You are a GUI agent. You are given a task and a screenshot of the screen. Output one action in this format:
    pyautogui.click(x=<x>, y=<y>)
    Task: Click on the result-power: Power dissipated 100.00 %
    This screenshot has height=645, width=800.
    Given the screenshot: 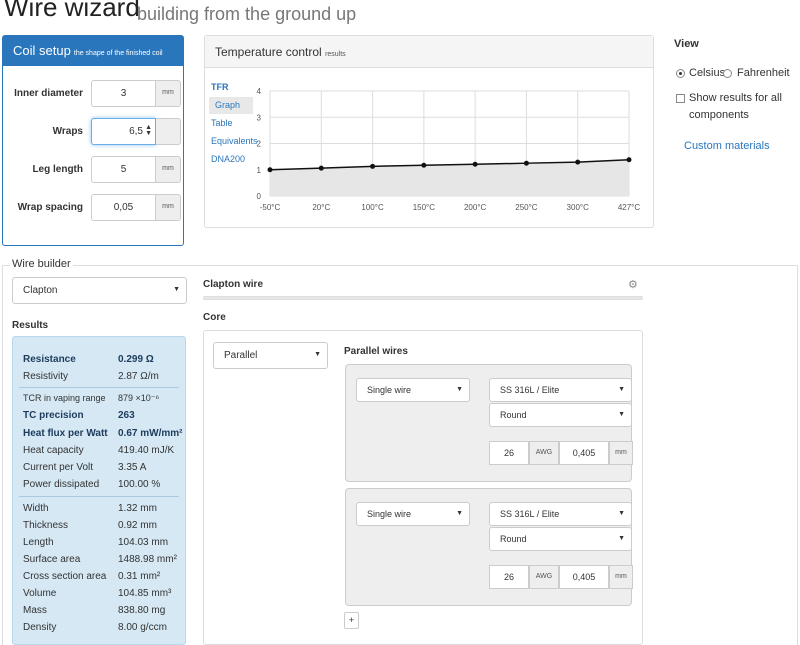 What is the action you would take?
    pyautogui.click(x=98, y=484)
    